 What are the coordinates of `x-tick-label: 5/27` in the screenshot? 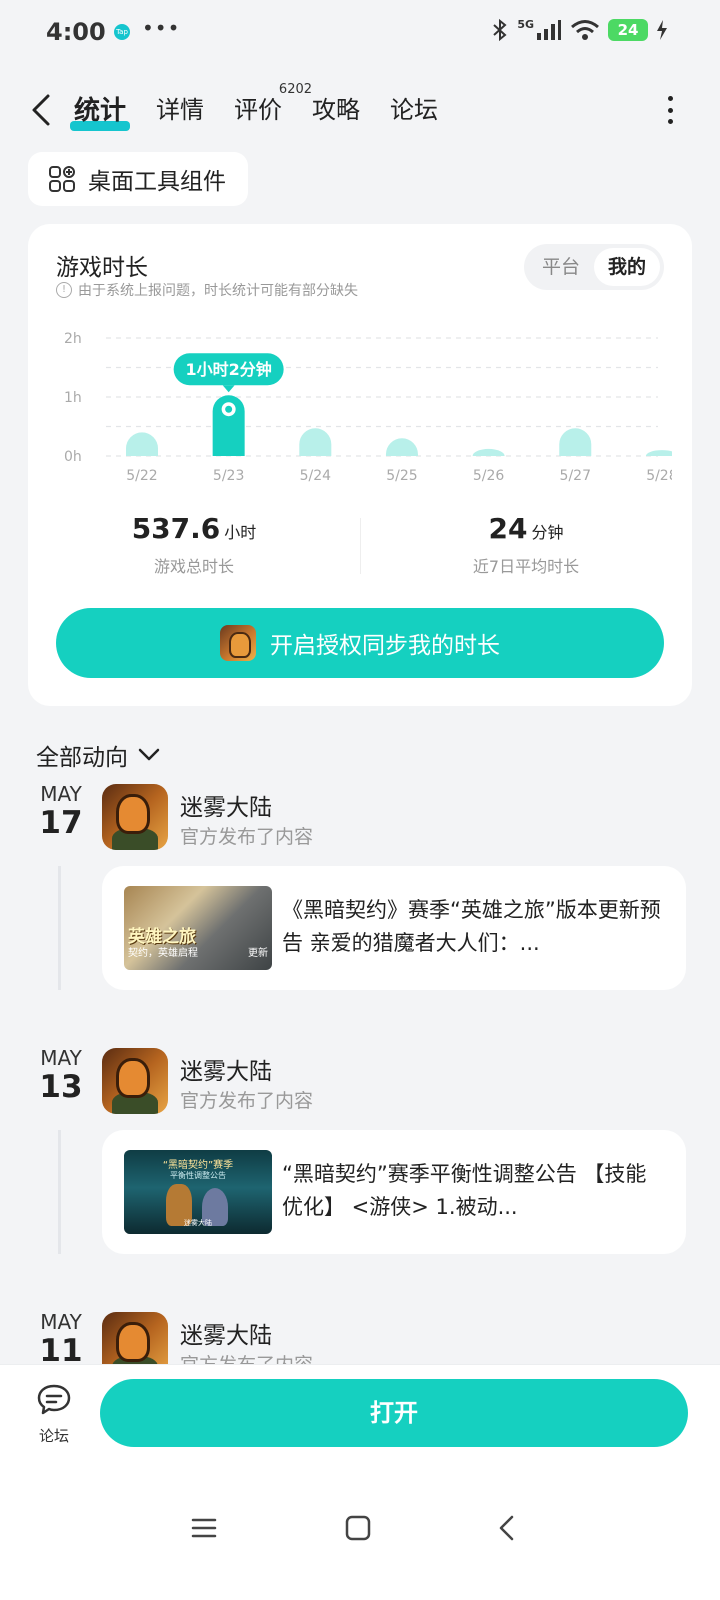 It's located at (575, 476).